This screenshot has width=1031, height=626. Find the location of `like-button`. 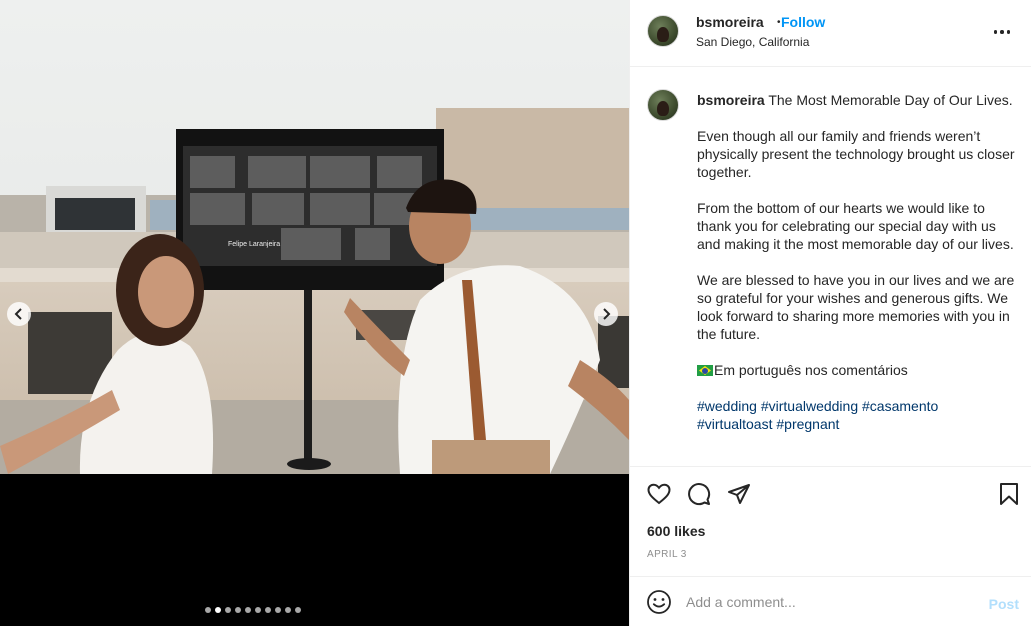

like-button is located at coordinates (659, 494).